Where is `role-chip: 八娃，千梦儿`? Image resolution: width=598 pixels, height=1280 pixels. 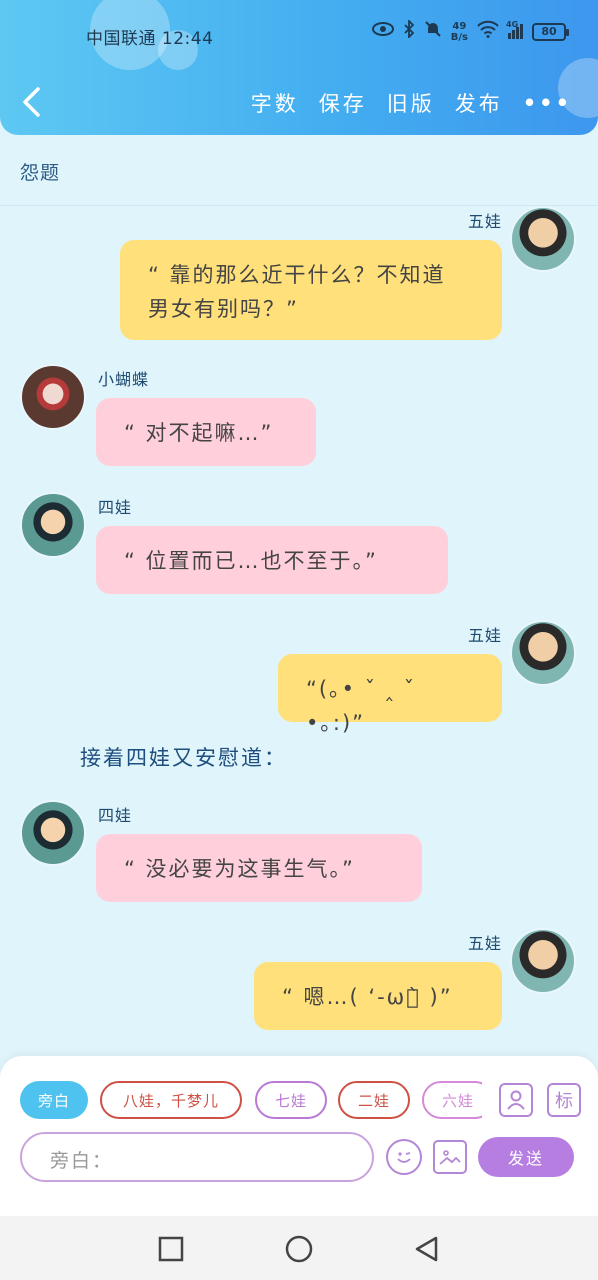 role-chip: 八娃，千梦儿 is located at coordinates (171, 1100).